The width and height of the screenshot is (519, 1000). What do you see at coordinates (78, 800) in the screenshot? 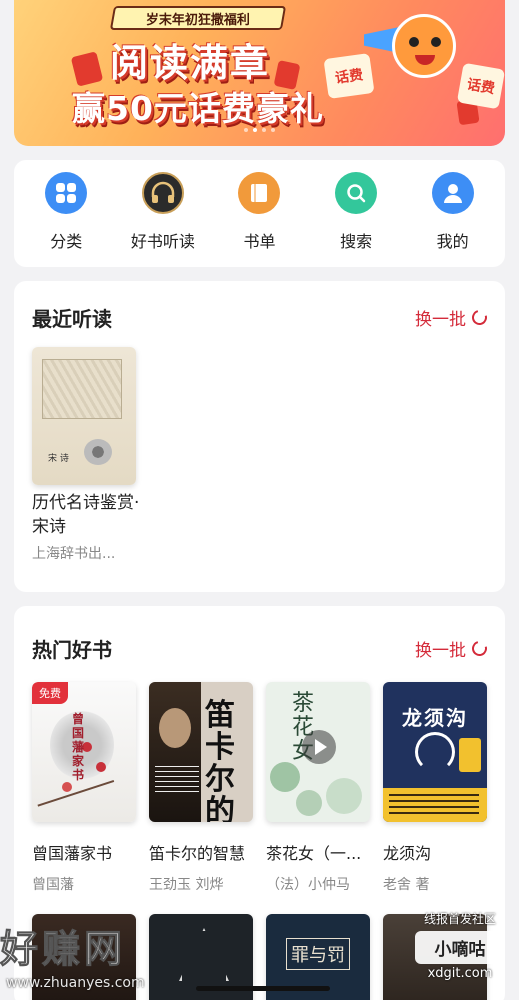
I see `cover-branch` at bounding box center [78, 800].